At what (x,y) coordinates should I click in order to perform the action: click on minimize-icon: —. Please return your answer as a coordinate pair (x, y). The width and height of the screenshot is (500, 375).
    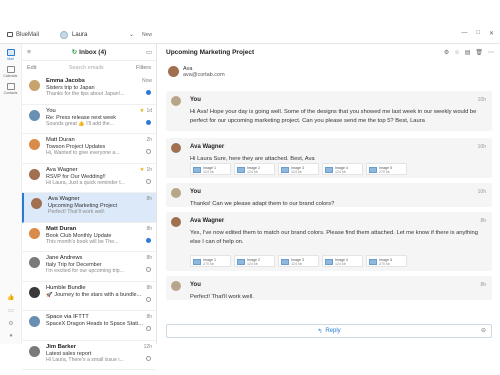
    Looking at the image, I should click on (464, 33).